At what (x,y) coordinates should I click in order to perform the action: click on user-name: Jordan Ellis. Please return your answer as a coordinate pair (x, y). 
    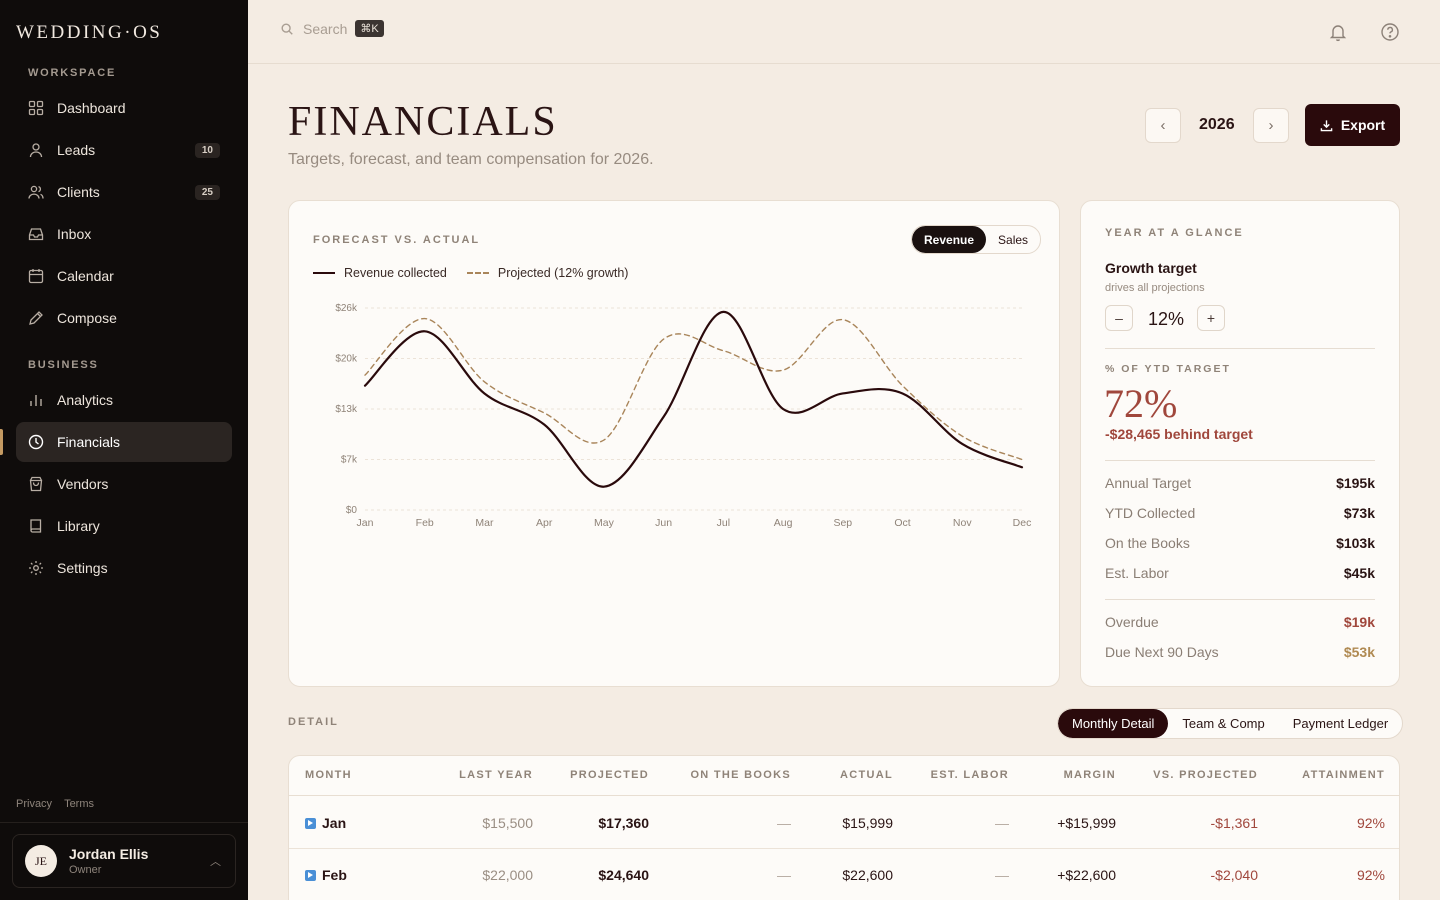
    Looking at the image, I should click on (109, 854).